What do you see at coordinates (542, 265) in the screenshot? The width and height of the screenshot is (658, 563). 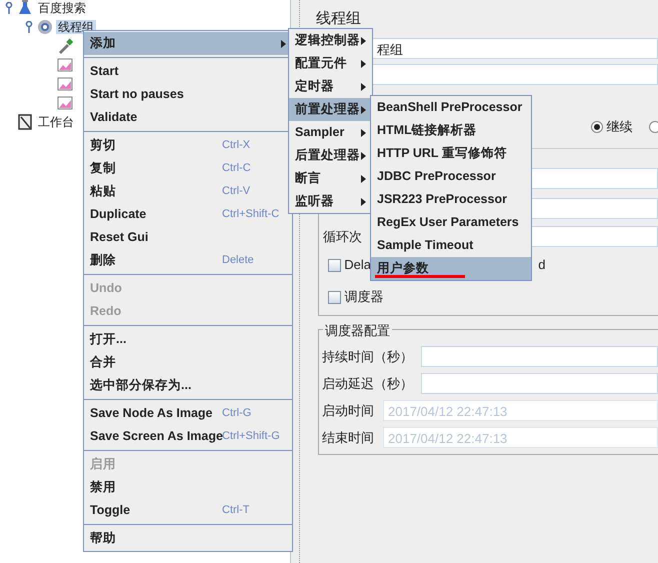 I see `checkbox-label: d` at bounding box center [542, 265].